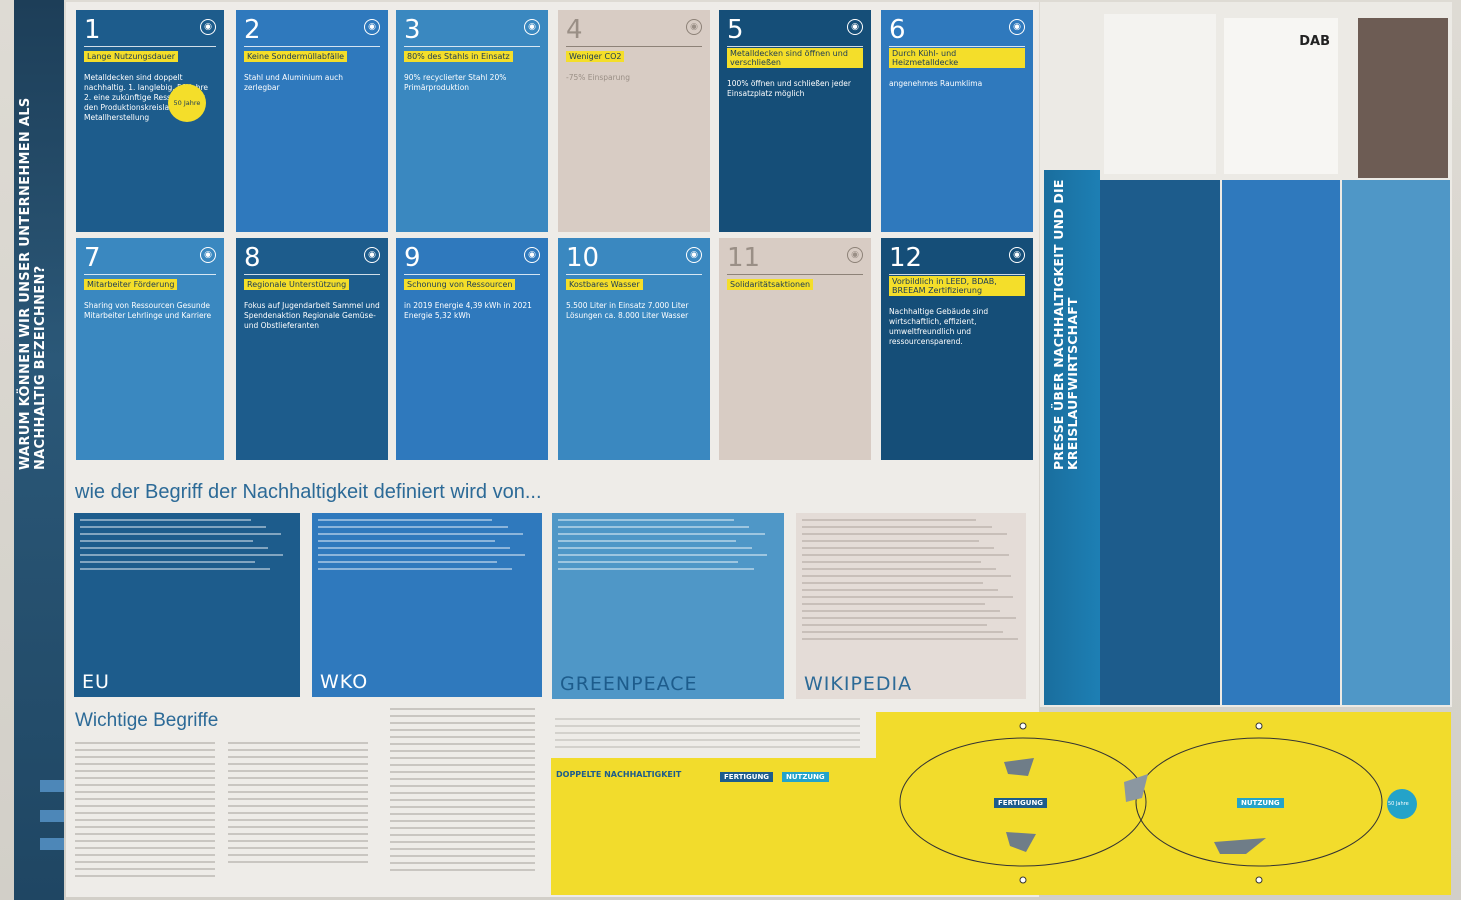 This screenshot has width=1461, height=900. What do you see at coordinates (598, 77) in the screenshot?
I see `card-body: -75% Einsparung` at bounding box center [598, 77].